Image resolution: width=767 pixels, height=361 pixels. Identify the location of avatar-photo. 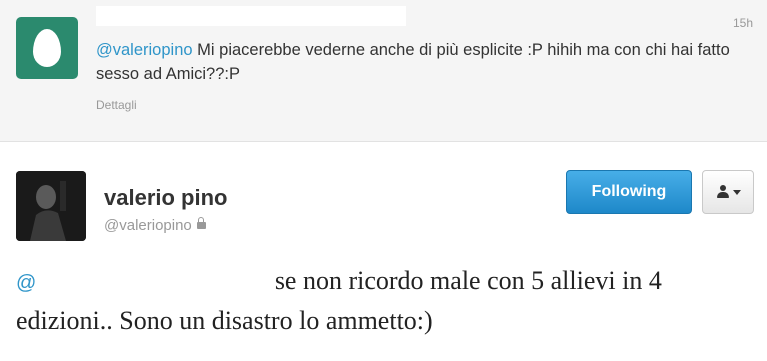
(51, 206).